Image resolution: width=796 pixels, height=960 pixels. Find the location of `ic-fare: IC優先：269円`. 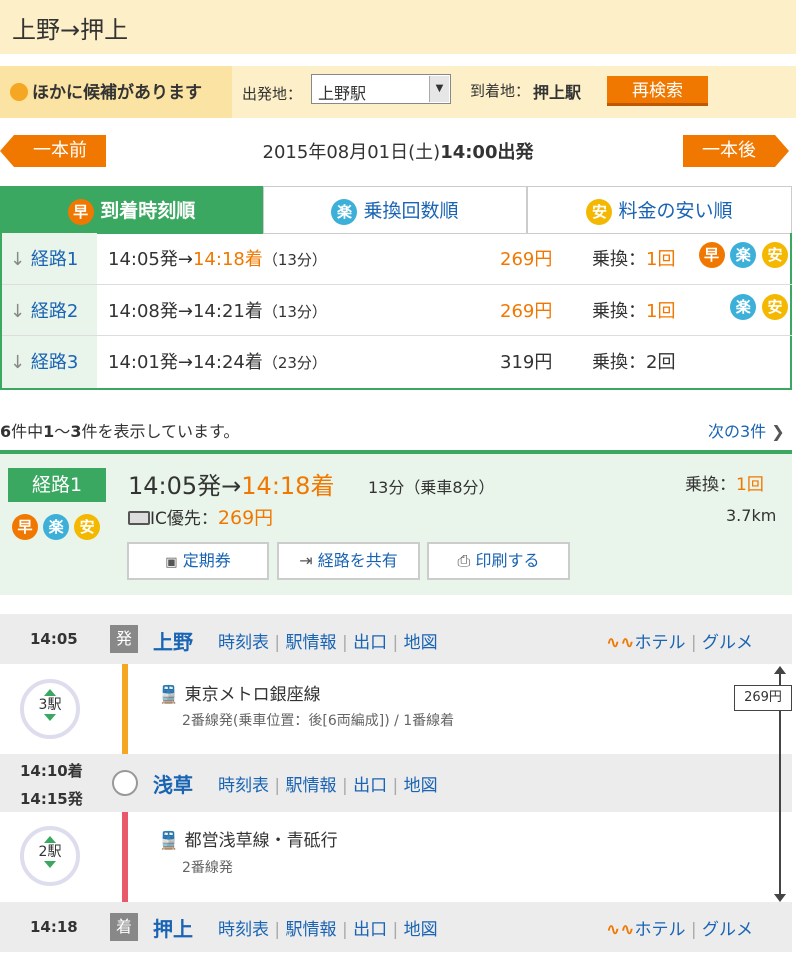

ic-fare: IC優先：269円 is located at coordinates (200, 516).